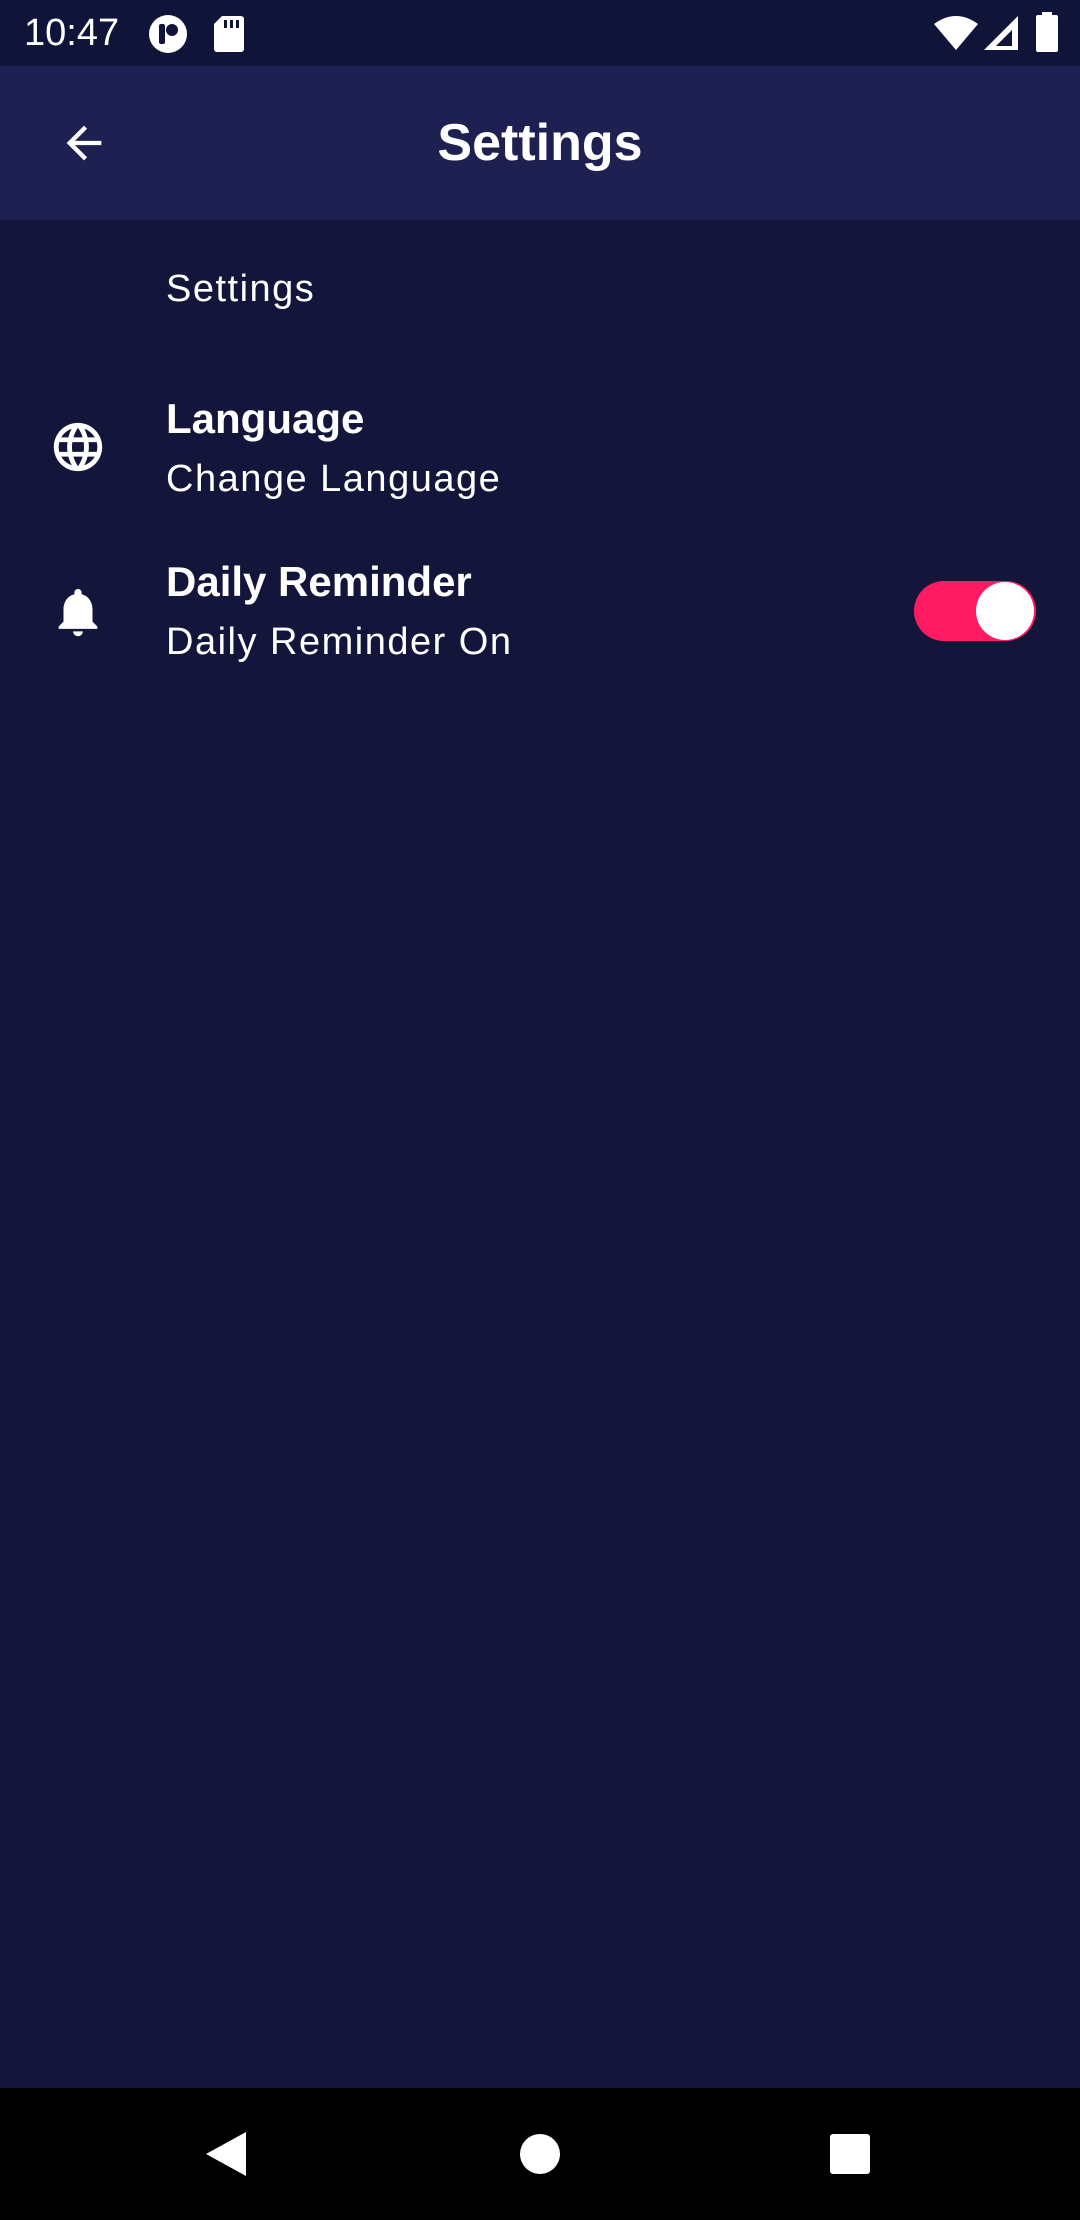  I want to click on status-bar: 10:47, so click(540, 33).